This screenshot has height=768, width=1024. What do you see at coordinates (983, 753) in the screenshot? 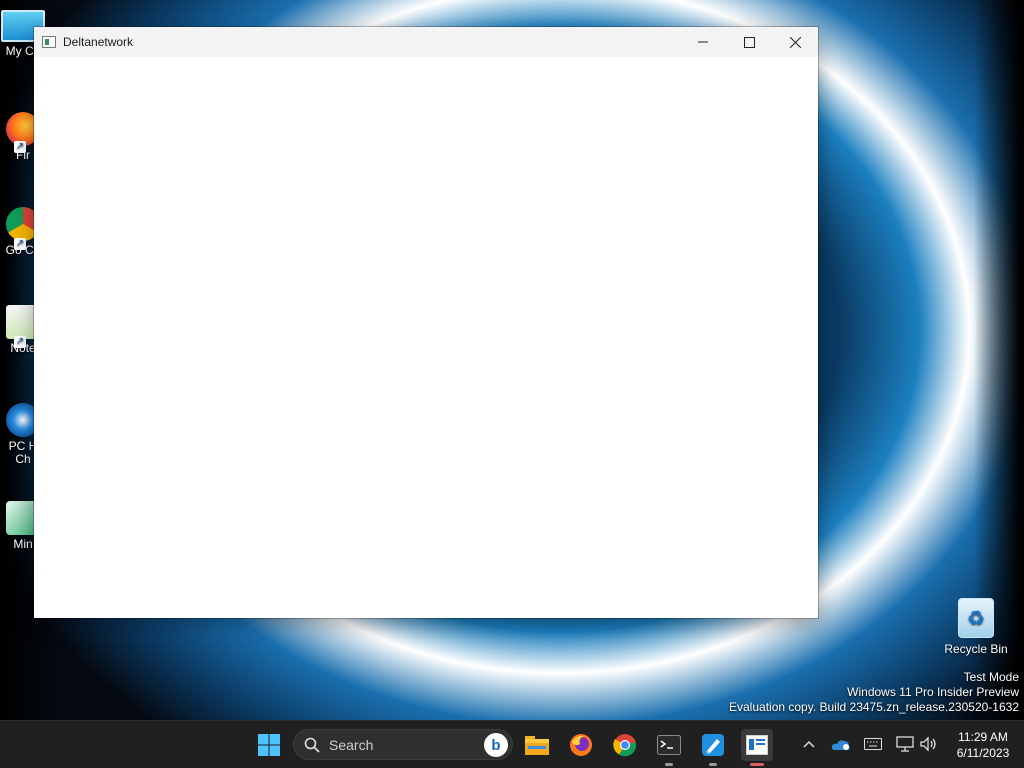
I see `clock-date: 6/11/2023` at bounding box center [983, 753].